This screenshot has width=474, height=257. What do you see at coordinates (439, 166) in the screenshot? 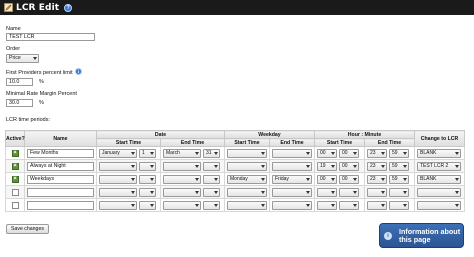
I see `change-to-lcr-select: TEST LCR 2` at bounding box center [439, 166].